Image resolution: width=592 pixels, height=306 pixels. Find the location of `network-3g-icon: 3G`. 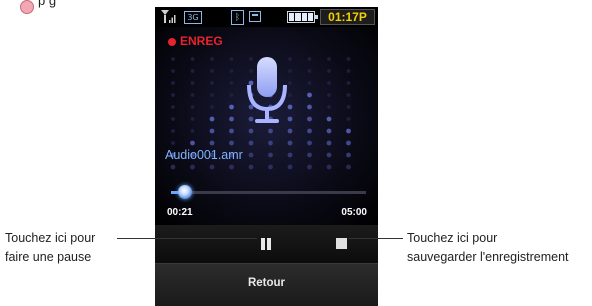

network-3g-icon: 3G is located at coordinates (193, 17).